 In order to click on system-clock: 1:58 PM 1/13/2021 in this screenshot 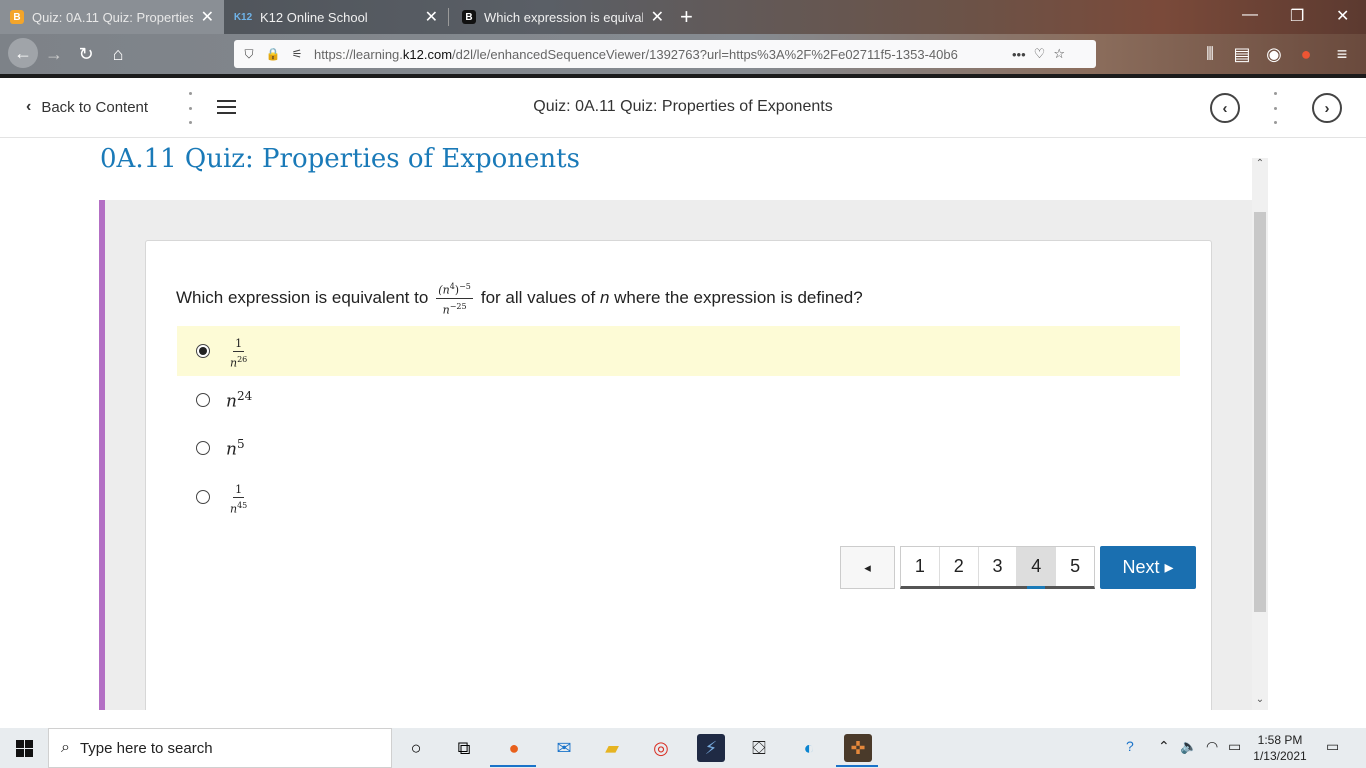, I will do `click(1280, 748)`.